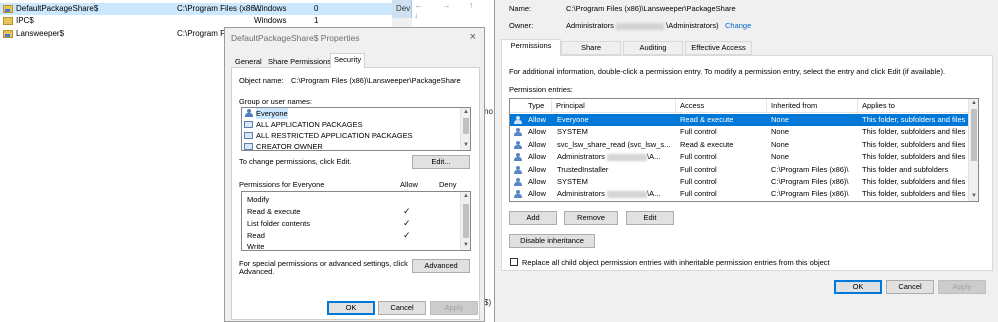  What do you see at coordinates (295, 38) in the screenshot?
I see `dialog-title: DefaultPackageShare$ Properties` at bounding box center [295, 38].